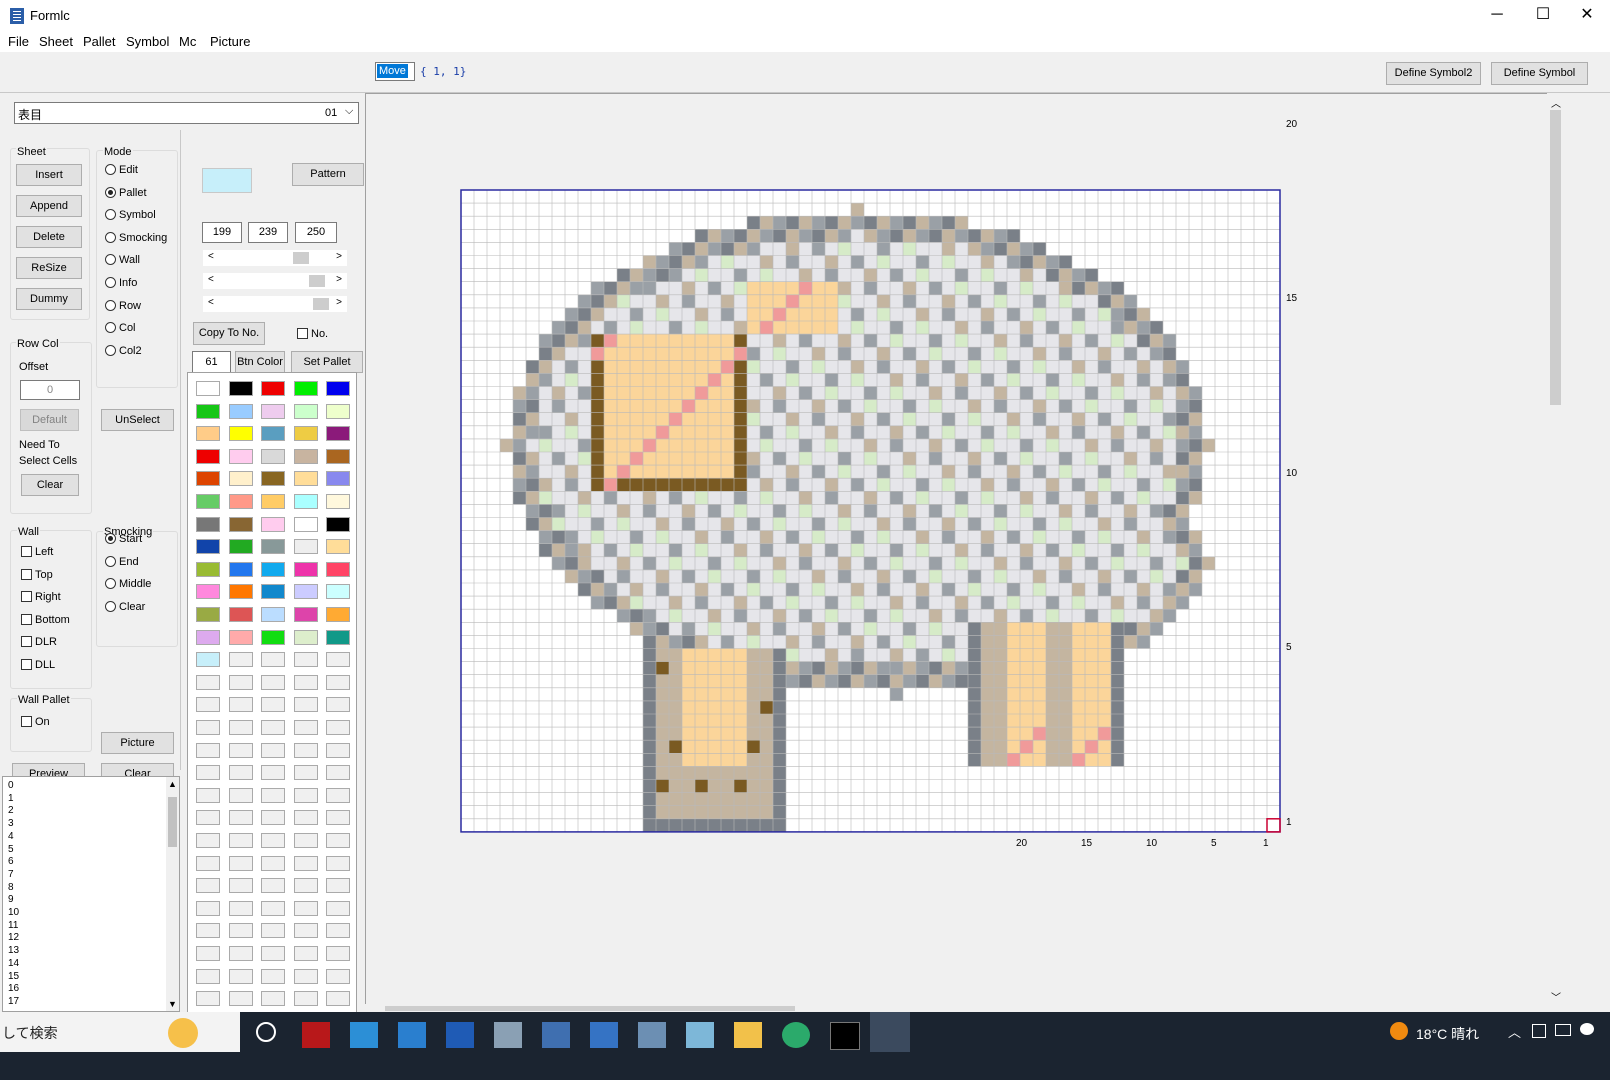  Describe the element at coordinates (1556, 102) in the screenshot. I see `scroll-up-icon: ︿` at that location.